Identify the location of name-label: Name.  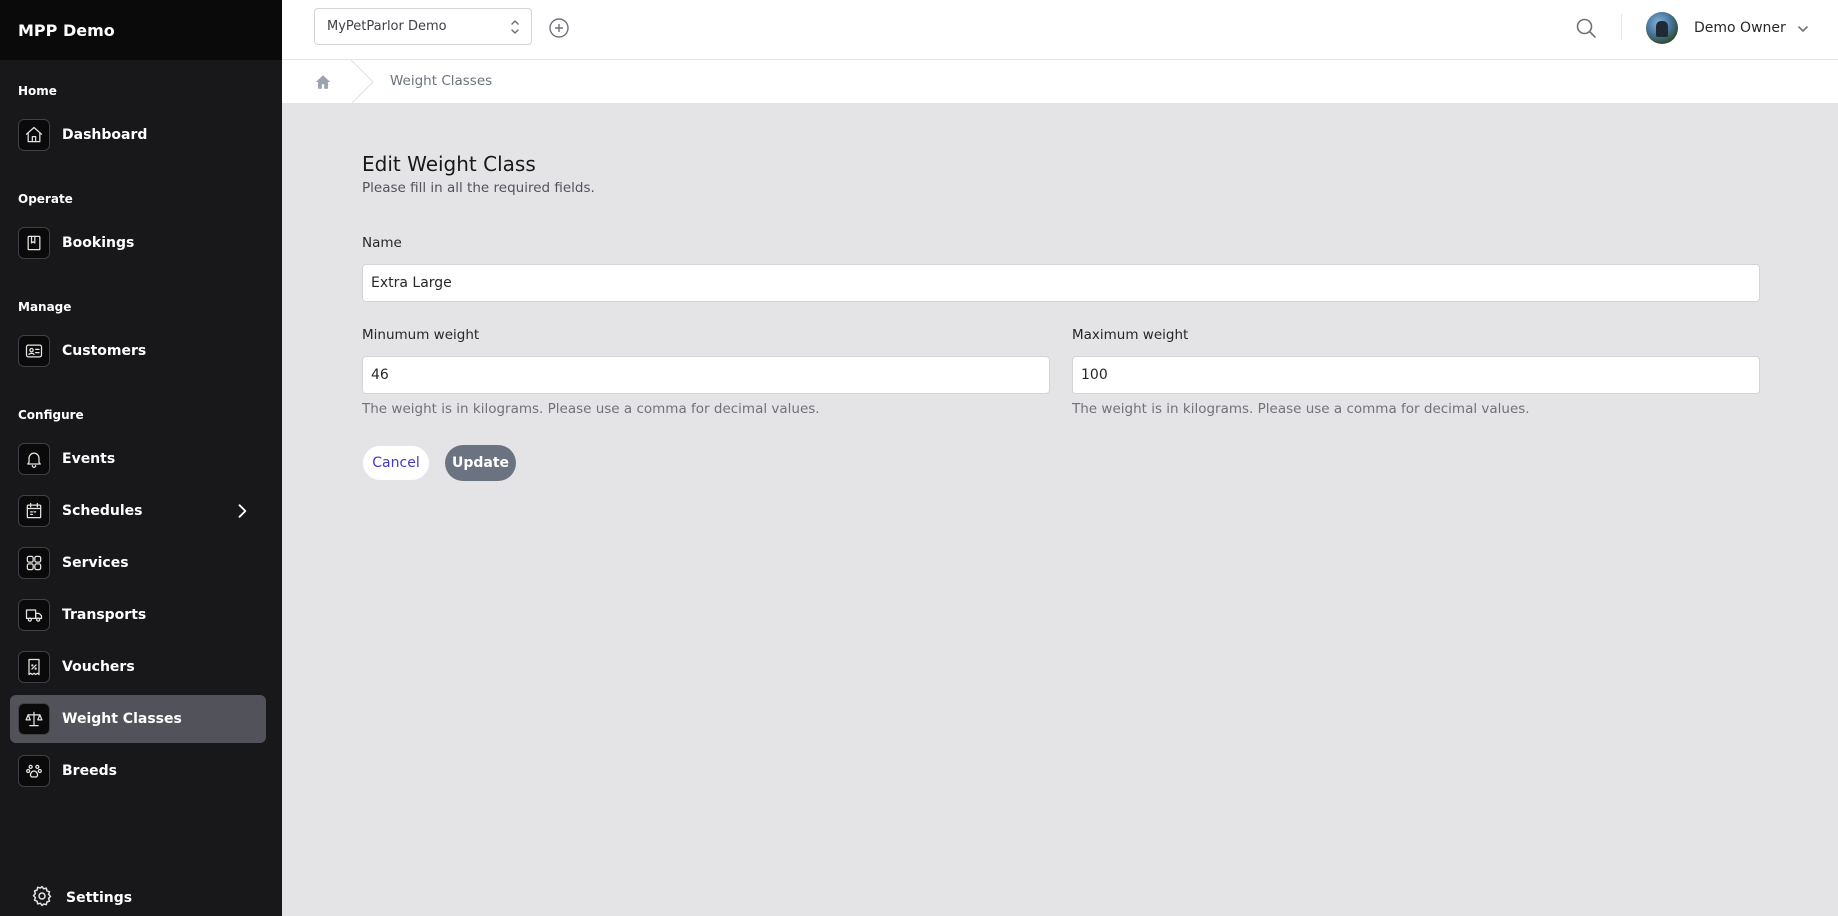
(382, 243).